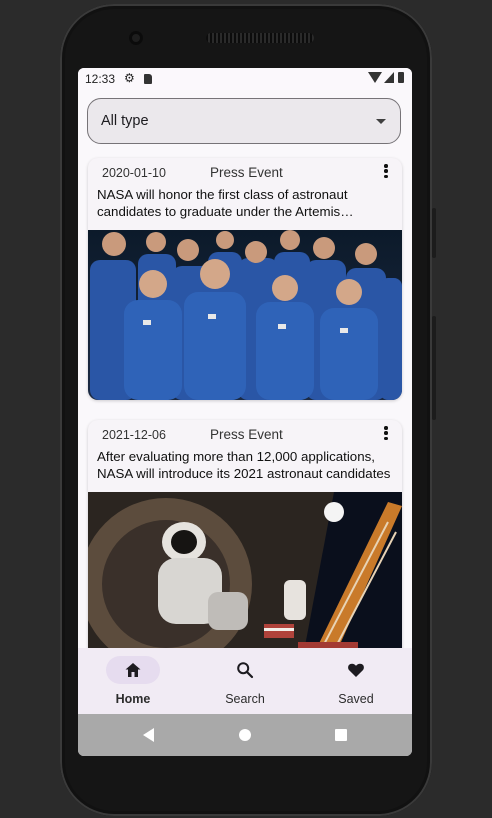 This screenshot has width=492, height=818. Describe the element at coordinates (356, 681) in the screenshot. I see `nav-saved: Saved` at that location.